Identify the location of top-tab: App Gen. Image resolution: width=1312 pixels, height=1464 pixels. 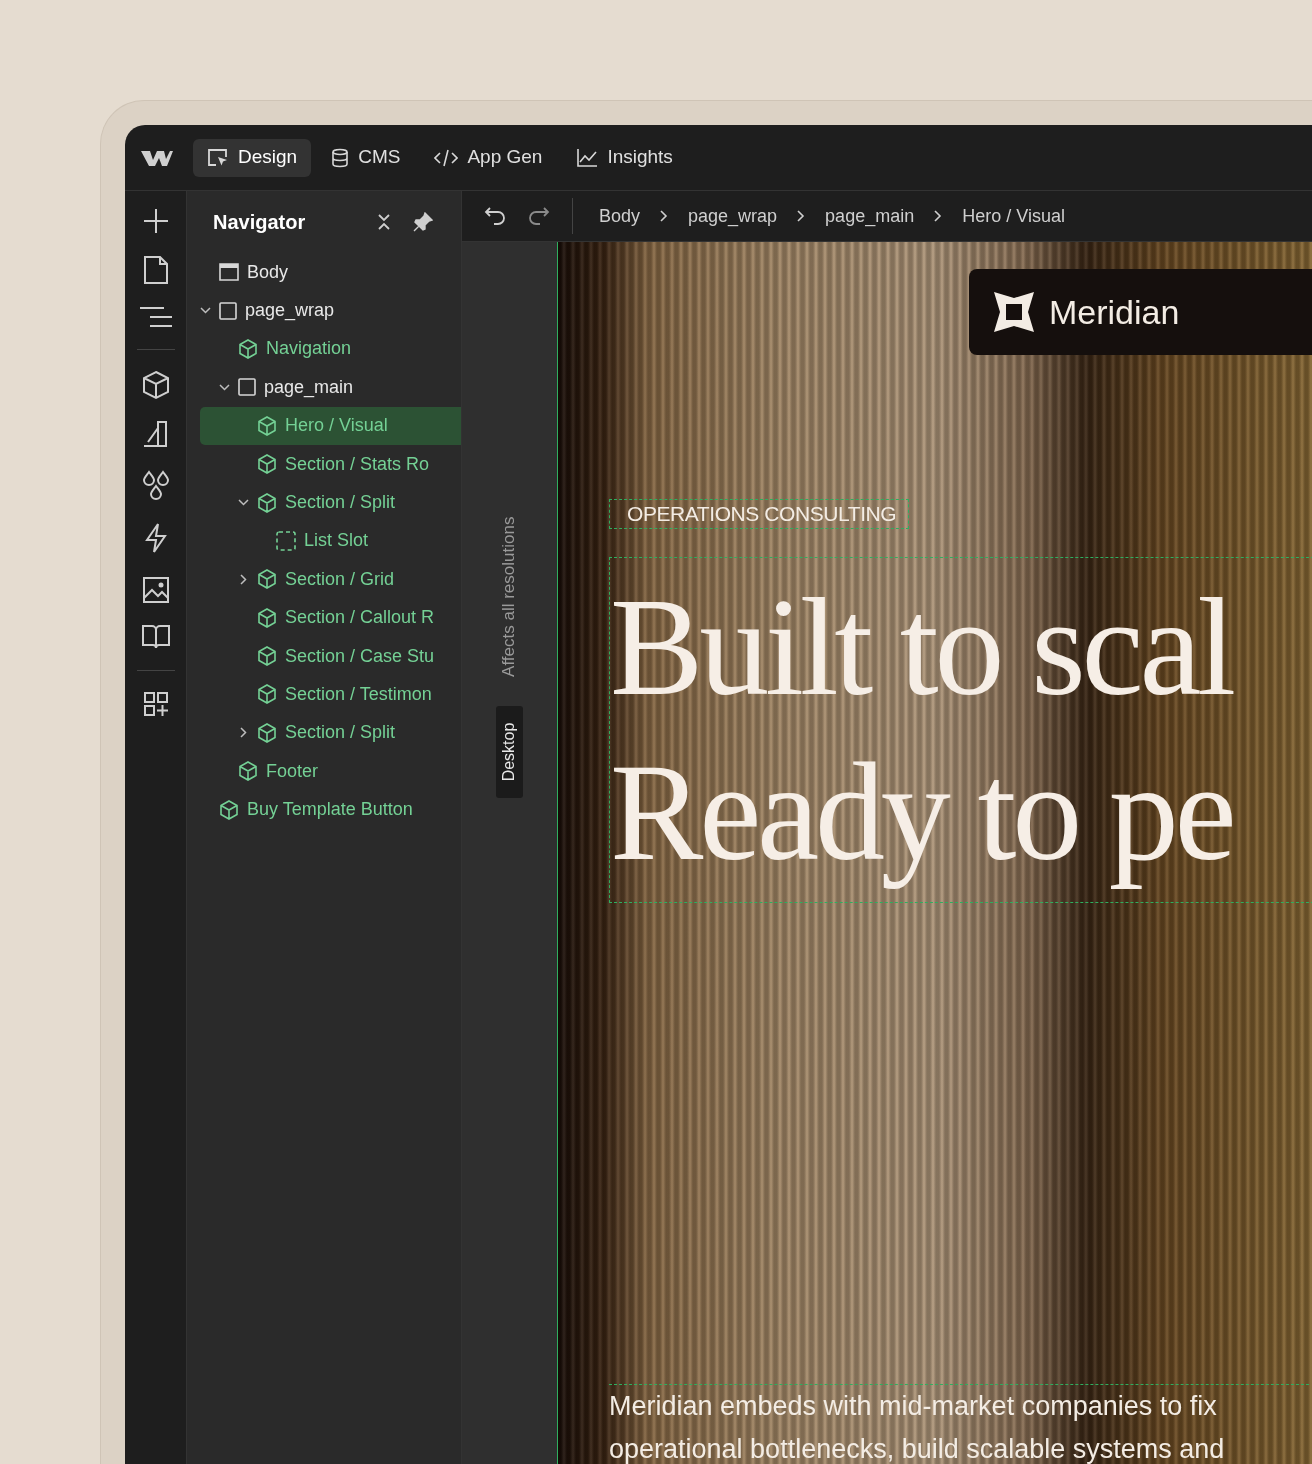
(488, 157).